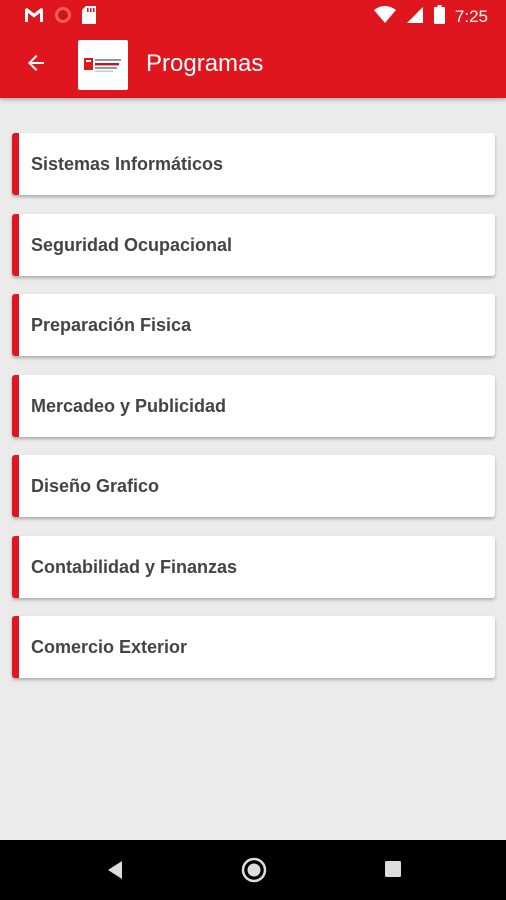 This screenshot has width=506, height=900. Describe the element at coordinates (253, 325) in the screenshot. I see `program-item-preparacion-fisica: Preparación Fisica` at that location.